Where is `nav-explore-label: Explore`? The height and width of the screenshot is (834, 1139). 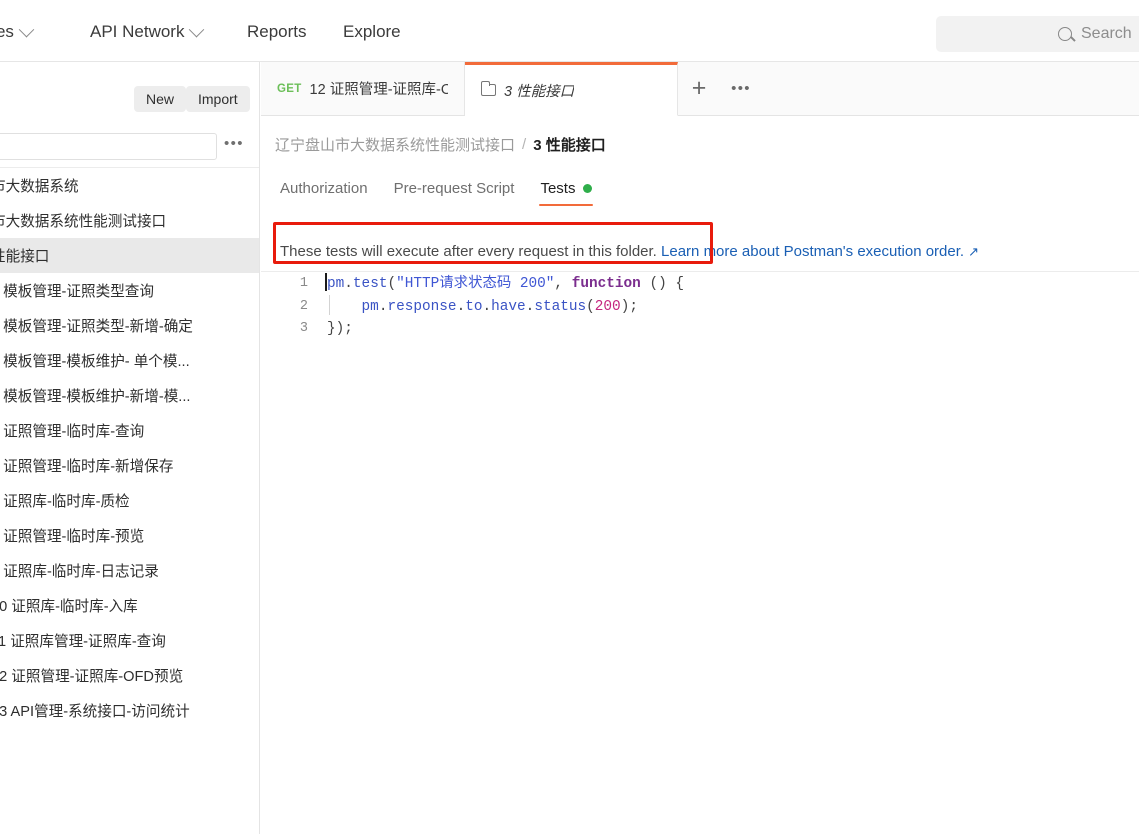
nav-explore-label: Explore is located at coordinates (372, 31).